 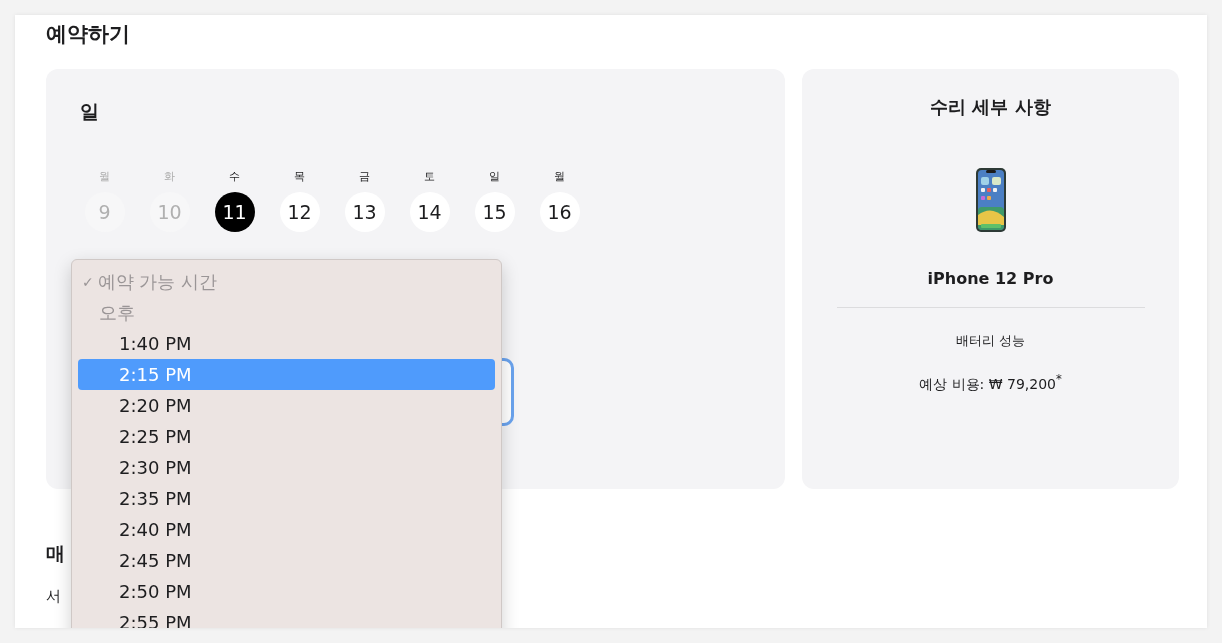 I want to click on date-button: 11, so click(x=234, y=212).